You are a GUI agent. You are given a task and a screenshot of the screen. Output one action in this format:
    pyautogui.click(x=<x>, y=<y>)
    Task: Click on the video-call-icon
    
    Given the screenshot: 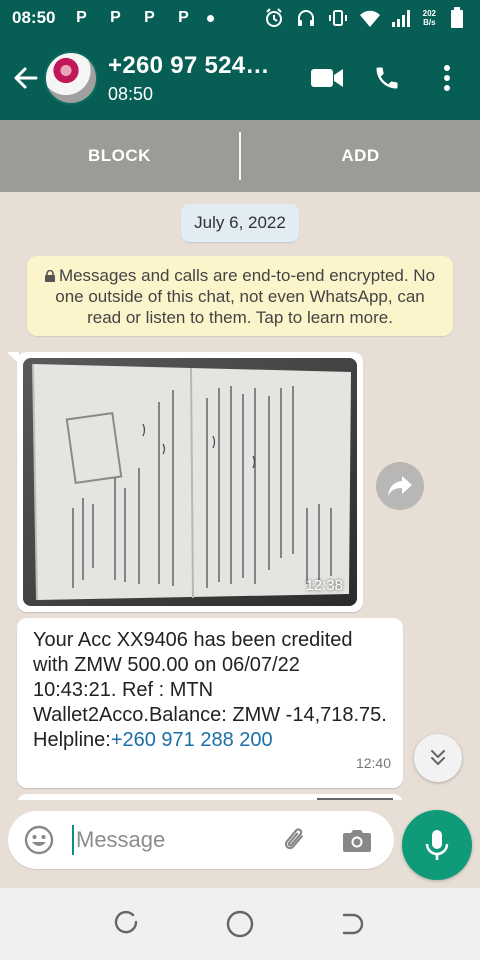 What is the action you would take?
    pyautogui.click(x=327, y=78)
    